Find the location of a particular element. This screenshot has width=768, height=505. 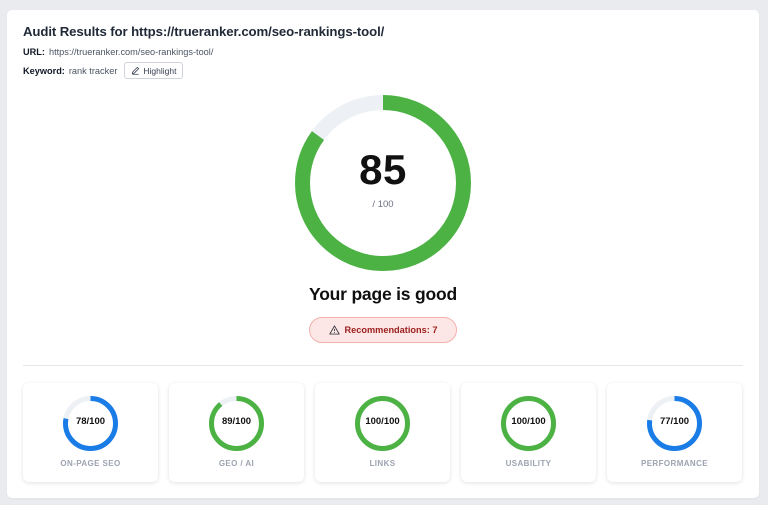

highlight-button: Highlight is located at coordinates (154, 70).